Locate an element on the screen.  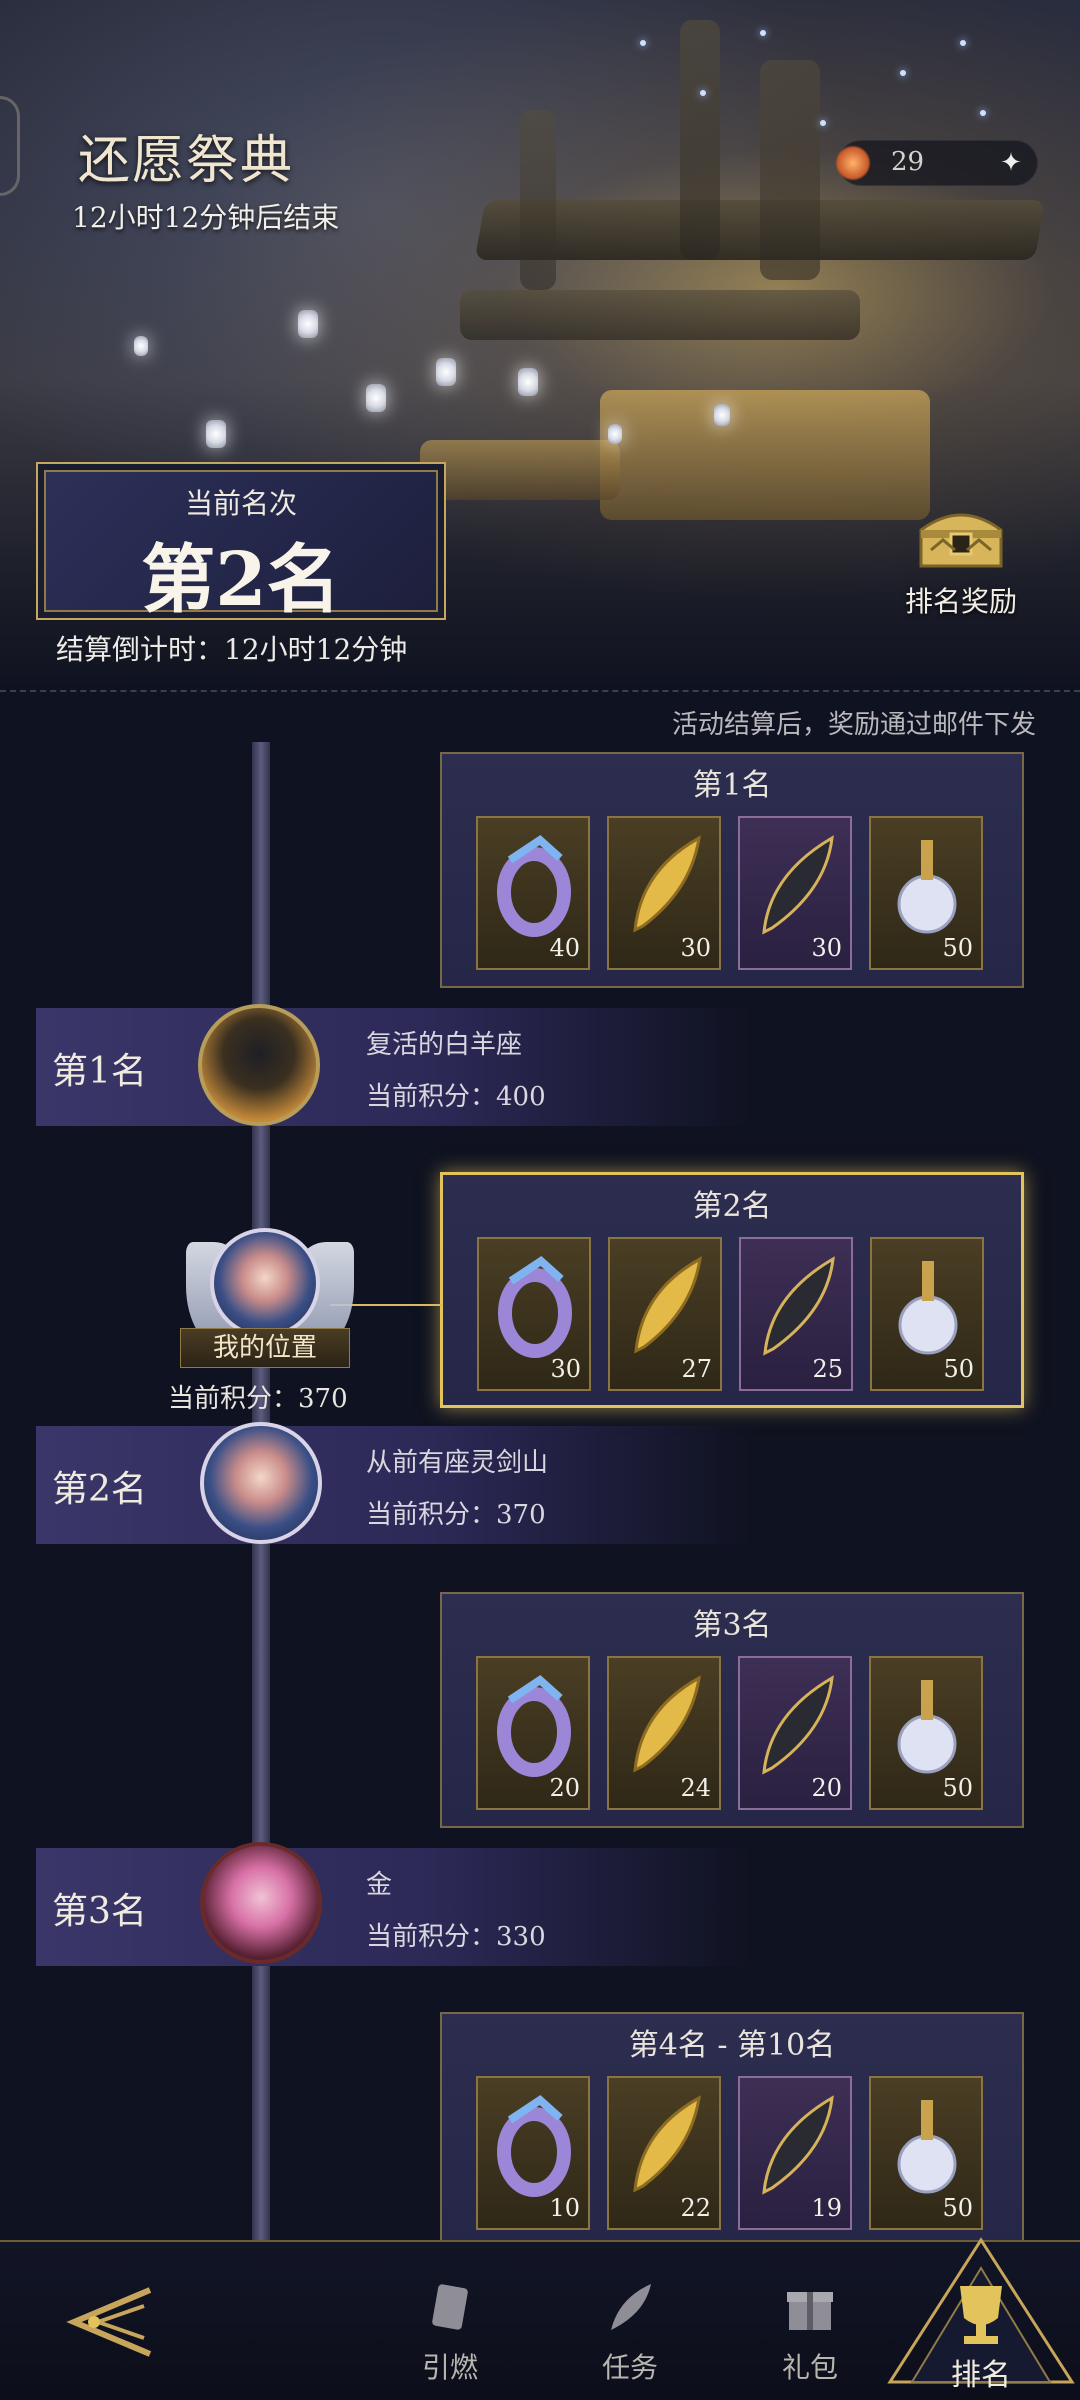
player-name: 复活的白羊座 is located at coordinates (444, 1045).